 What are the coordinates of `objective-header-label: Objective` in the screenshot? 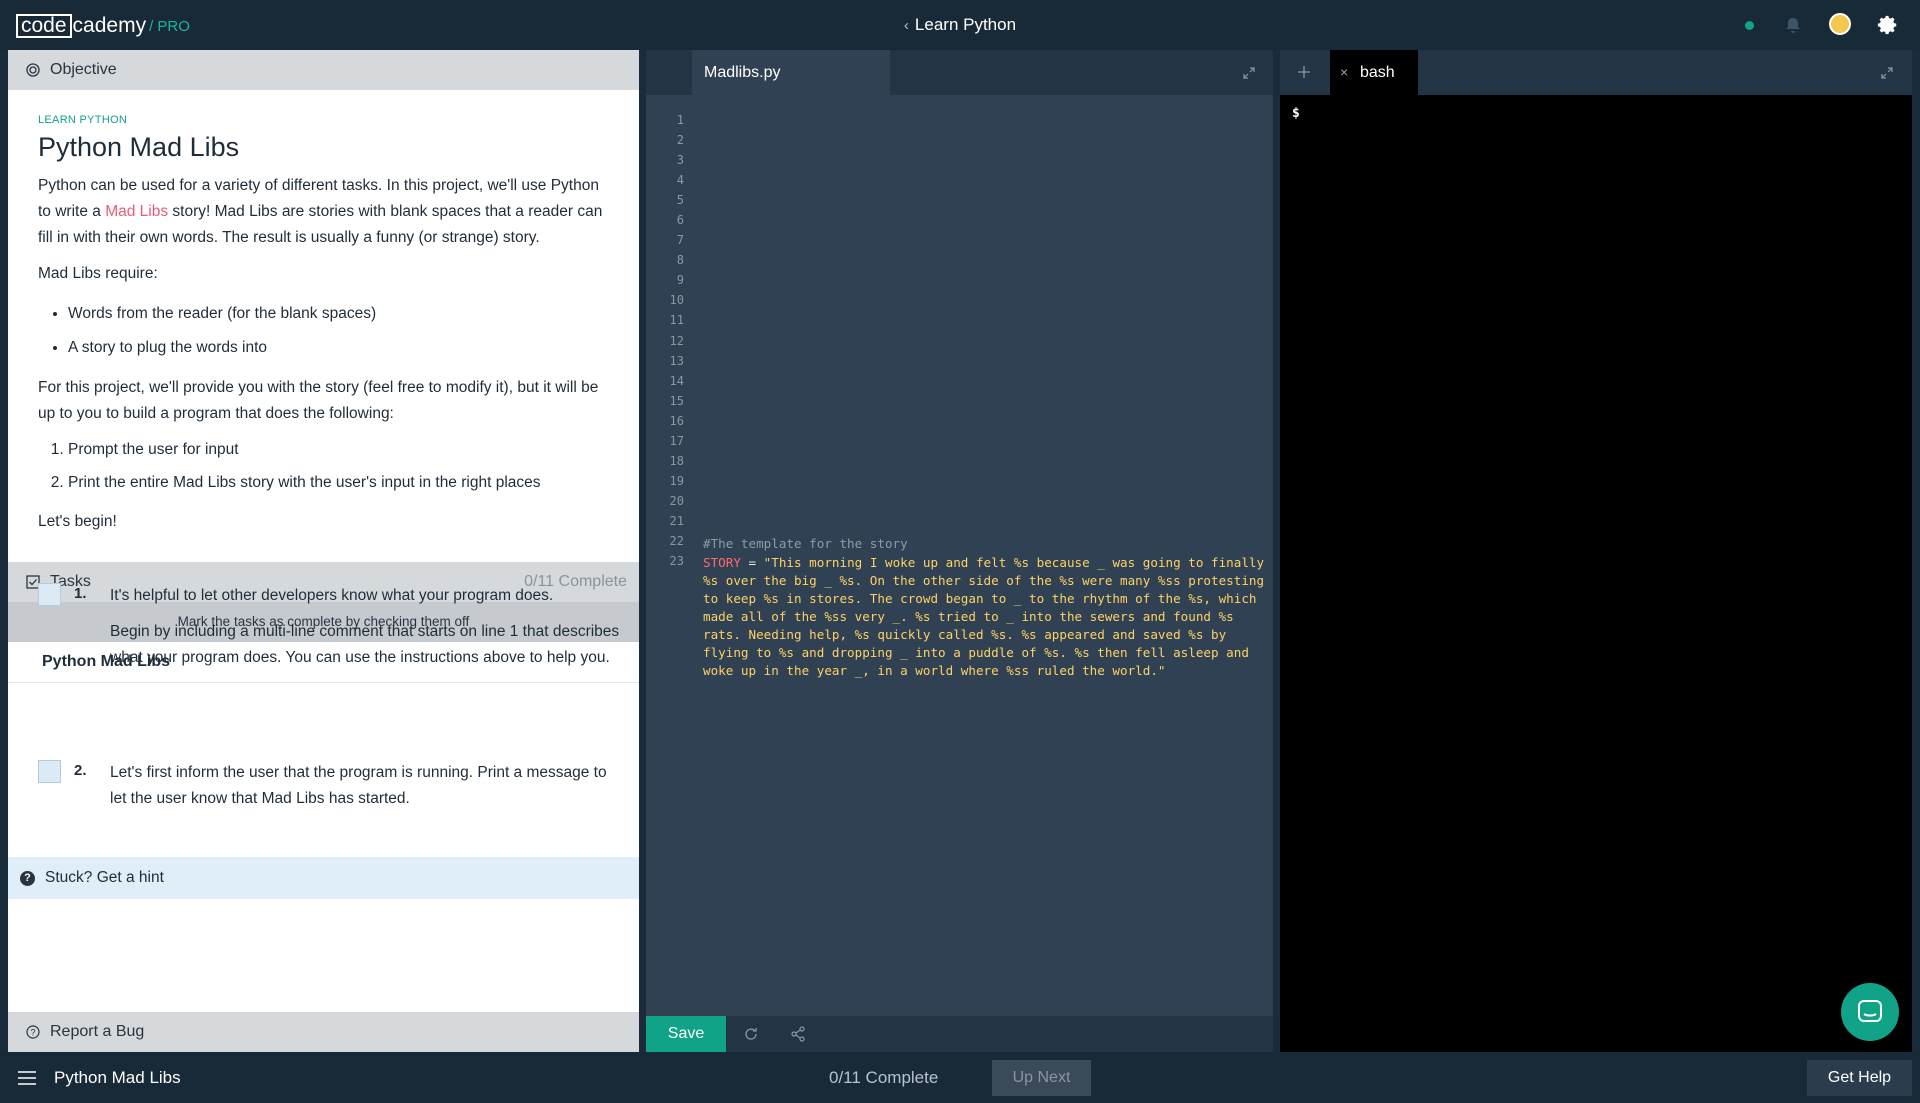 It's located at (83, 69).